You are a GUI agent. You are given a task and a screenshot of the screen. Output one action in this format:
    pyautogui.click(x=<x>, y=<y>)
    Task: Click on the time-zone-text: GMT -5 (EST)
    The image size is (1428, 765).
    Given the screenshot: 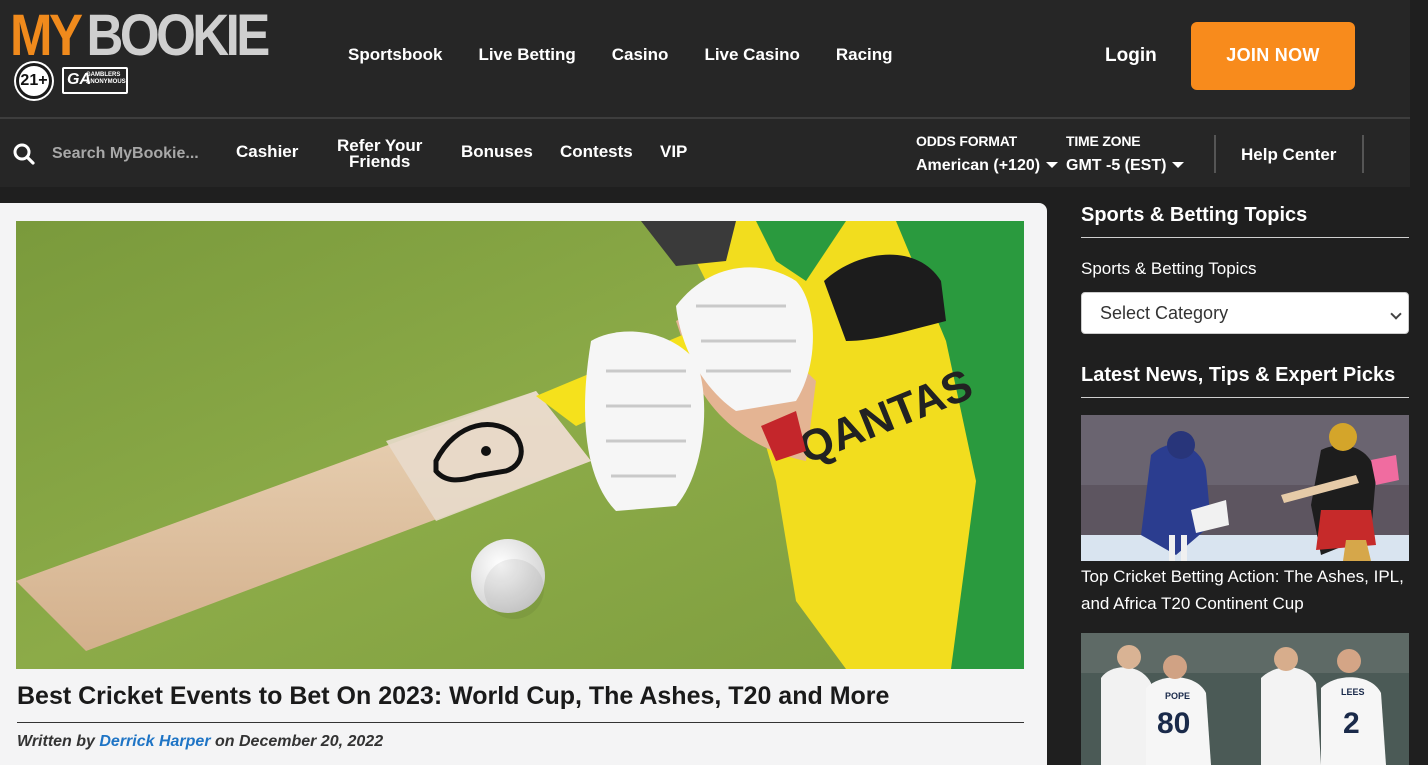 What is the action you would take?
    pyautogui.click(x=1116, y=165)
    